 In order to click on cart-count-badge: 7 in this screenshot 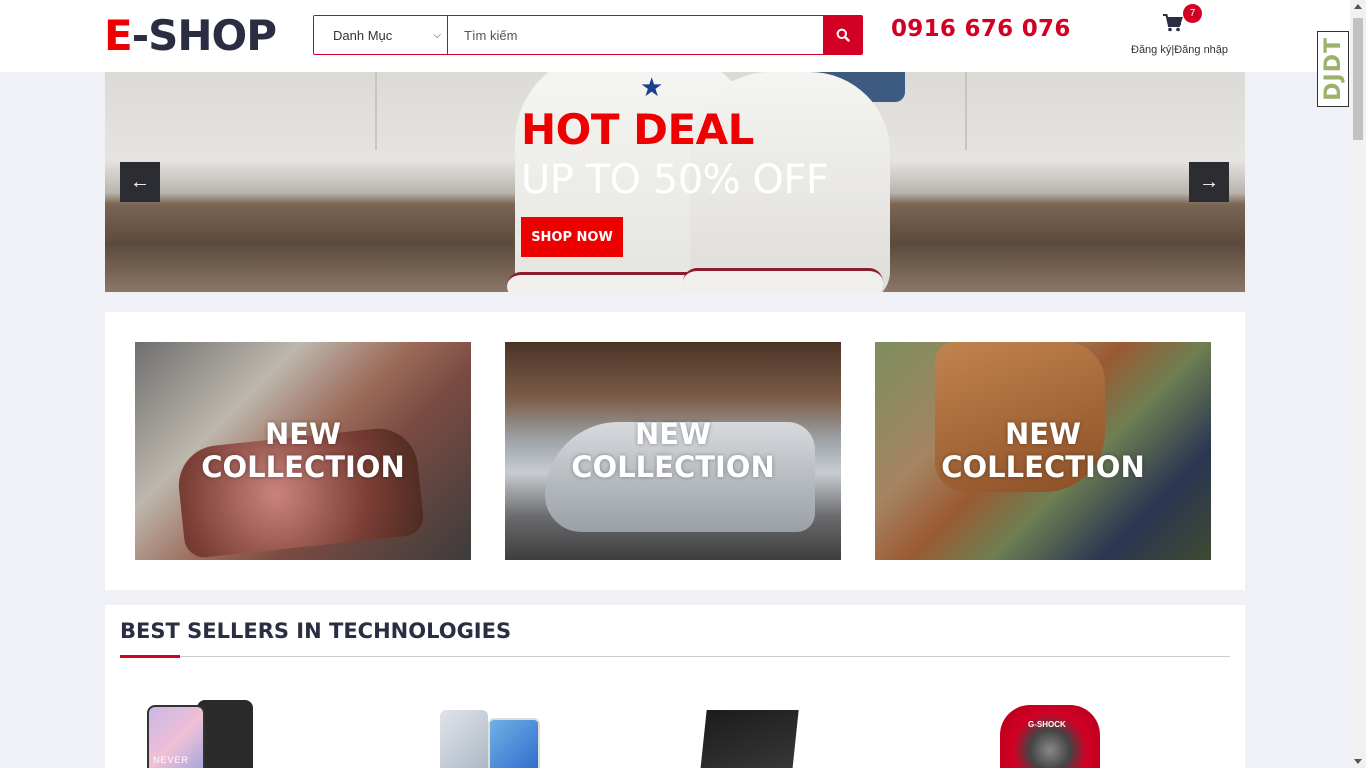, I will do `click(1192, 13)`.